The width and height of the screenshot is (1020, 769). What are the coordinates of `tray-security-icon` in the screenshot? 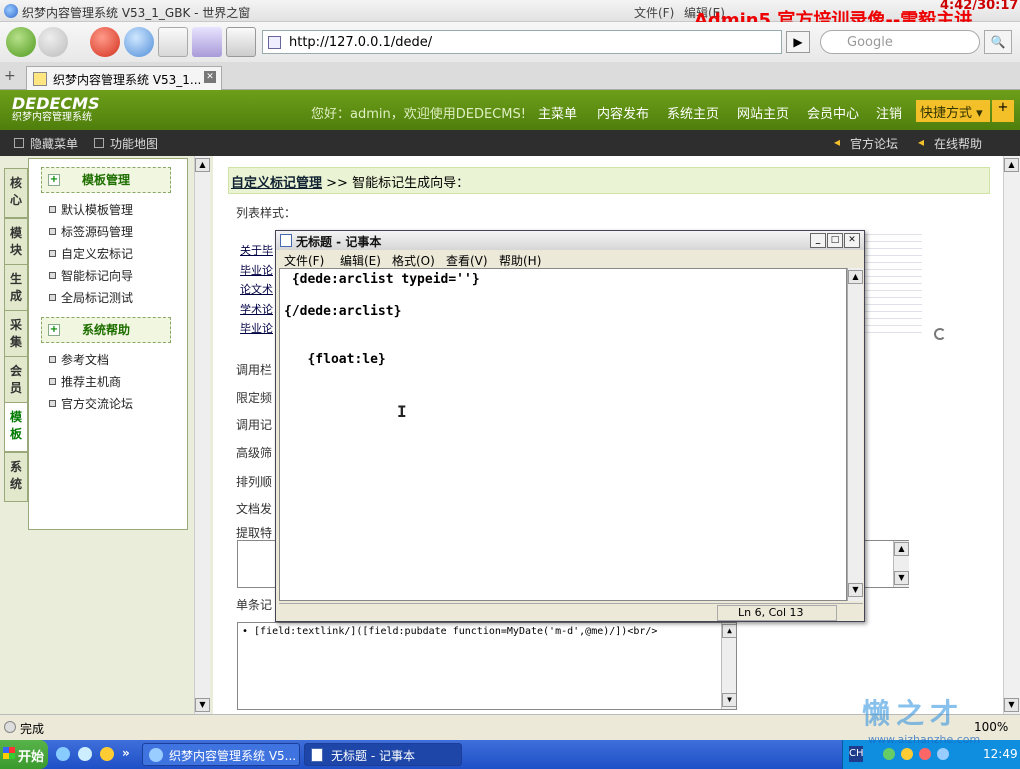 It's located at (925, 754).